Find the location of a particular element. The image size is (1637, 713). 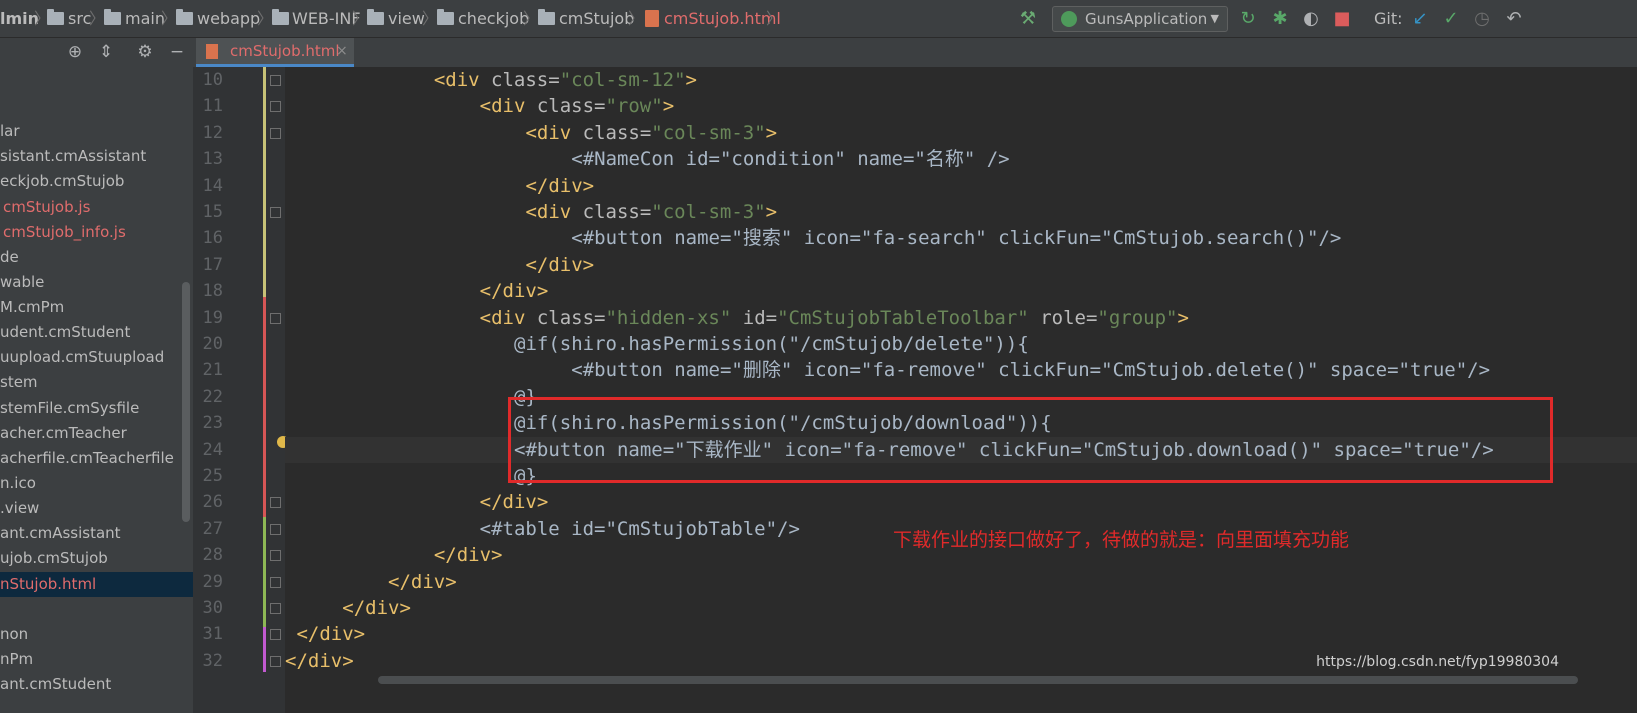

revert-icon: ↶ is located at coordinates (1514, 19).